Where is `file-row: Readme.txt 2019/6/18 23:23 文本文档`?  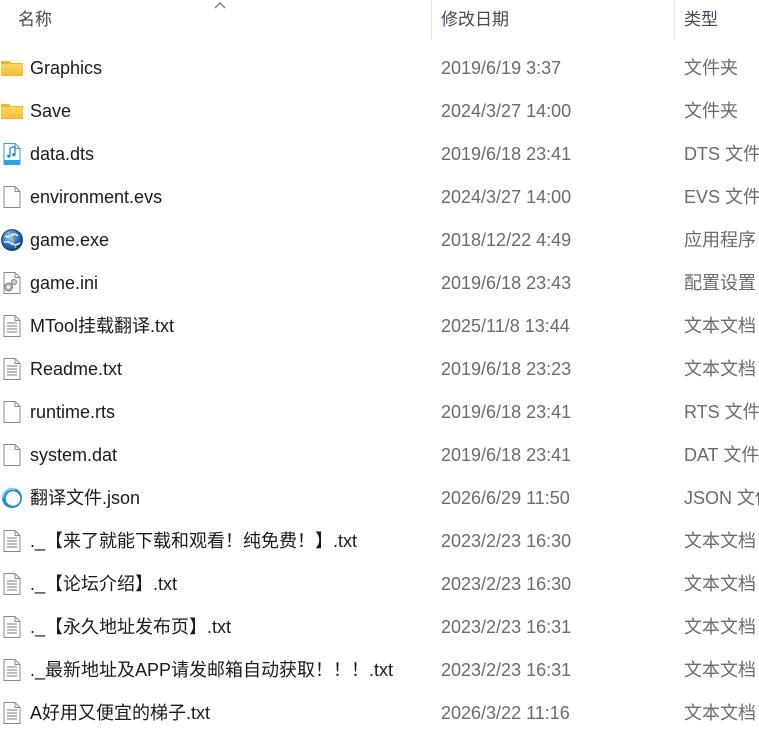 file-row: Readme.txt 2019/6/18 23:23 文本文档 is located at coordinates (379, 369).